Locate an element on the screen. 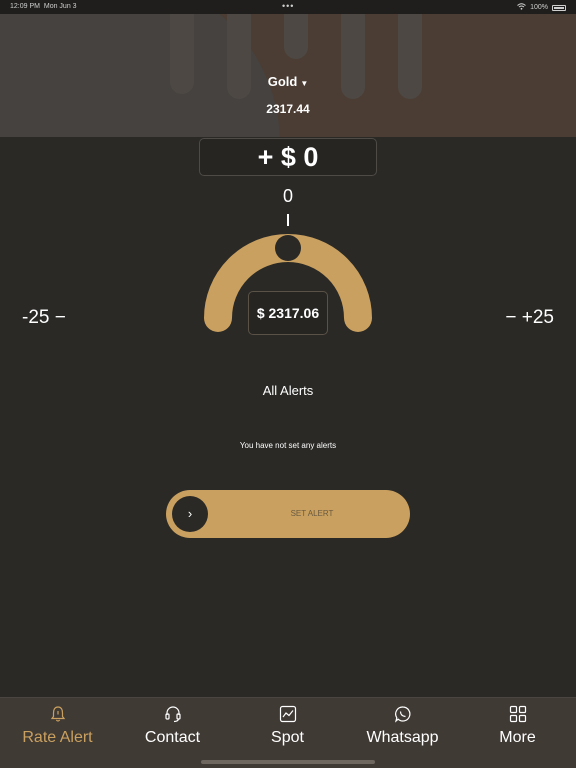 Image resolution: width=576 pixels, height=768 pixels. multitask-dots: ••• is located at coordinates (288, 6).